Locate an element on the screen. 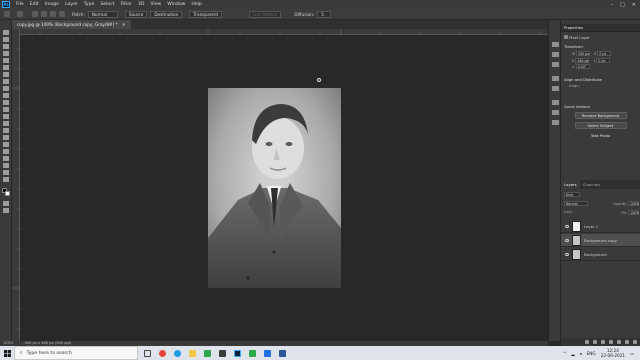 This screenshot has height=360, width=640. fill-field: 100% is located at coordinates (633, 212).